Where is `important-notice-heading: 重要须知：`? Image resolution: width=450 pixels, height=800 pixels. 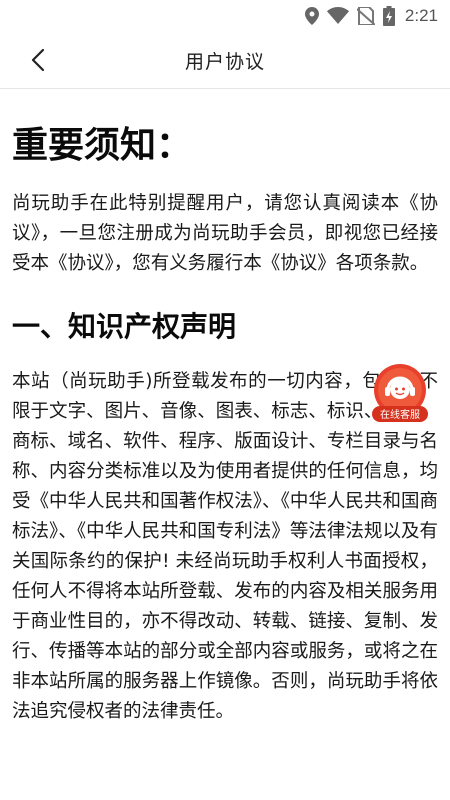
important-notice-heading: 重要须知： is located at coordinates (102, 145).